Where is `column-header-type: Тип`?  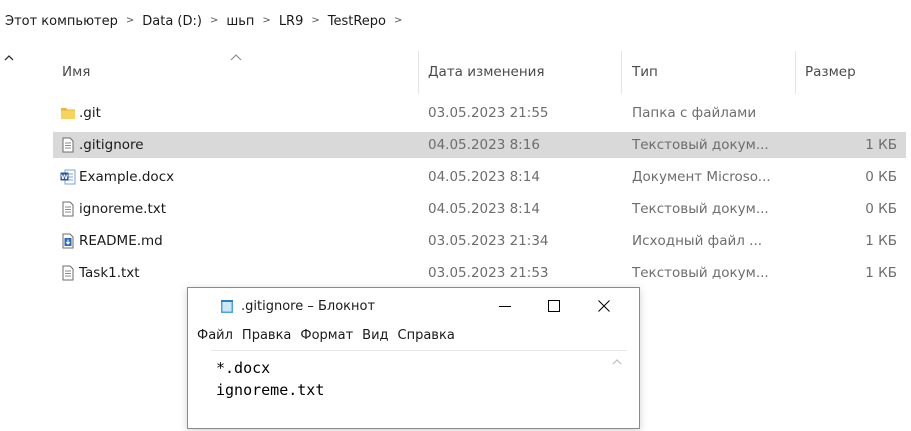 column-header-type: Тип is located at coordinates (645, 72).